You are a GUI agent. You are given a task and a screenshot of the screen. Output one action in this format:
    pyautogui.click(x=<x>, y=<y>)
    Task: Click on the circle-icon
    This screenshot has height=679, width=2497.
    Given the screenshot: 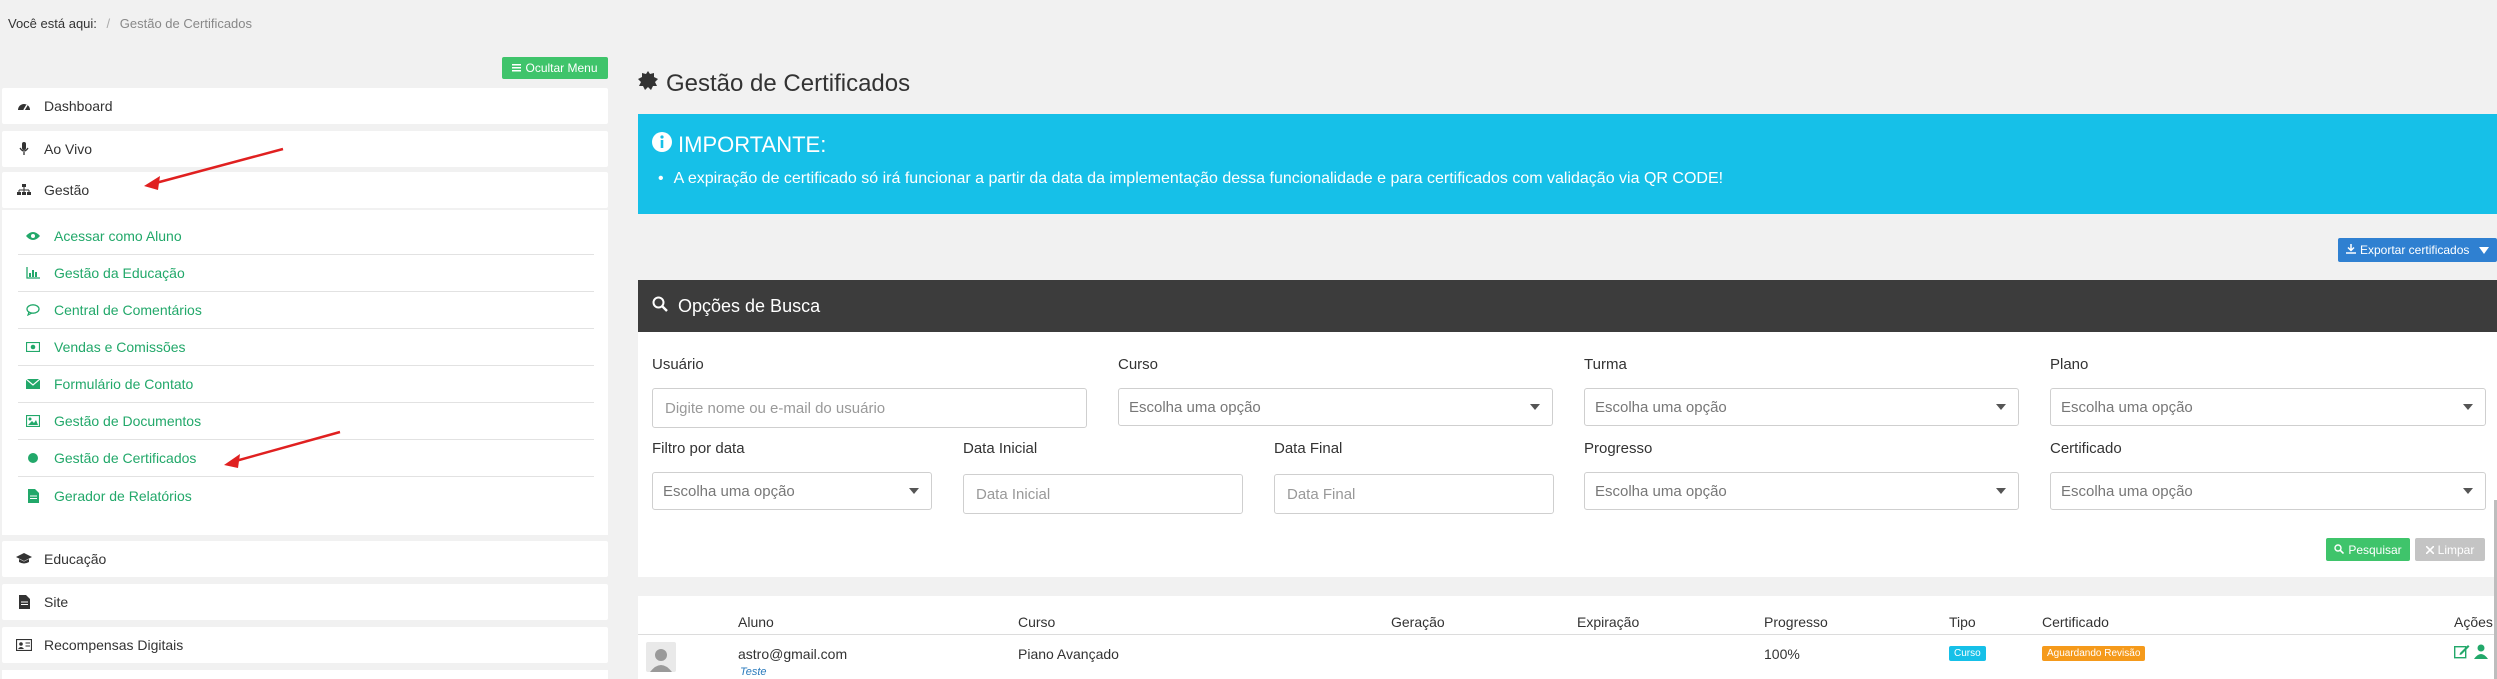 What is the action you would take?
    pyautogui.click(x=33, y=458)
    